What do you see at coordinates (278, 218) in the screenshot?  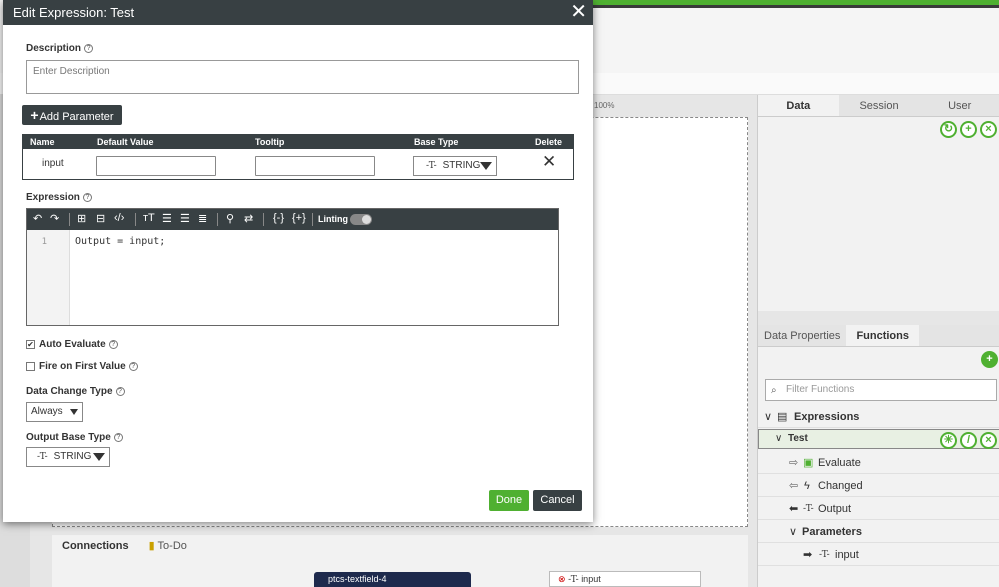 I see `fold-icon: {-}` at bounding box center [278, 218].